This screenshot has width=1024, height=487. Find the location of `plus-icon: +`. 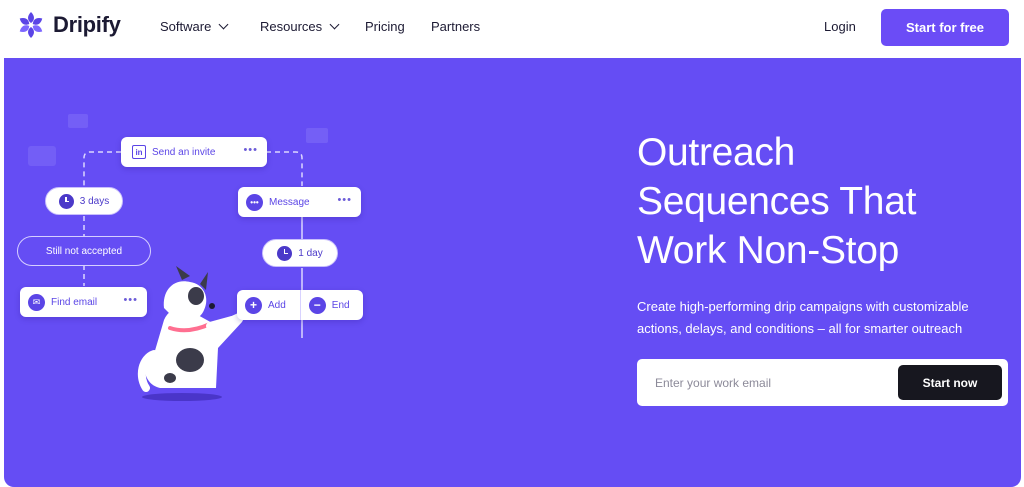

plus-icon: + is located at coordinates (253, 305).